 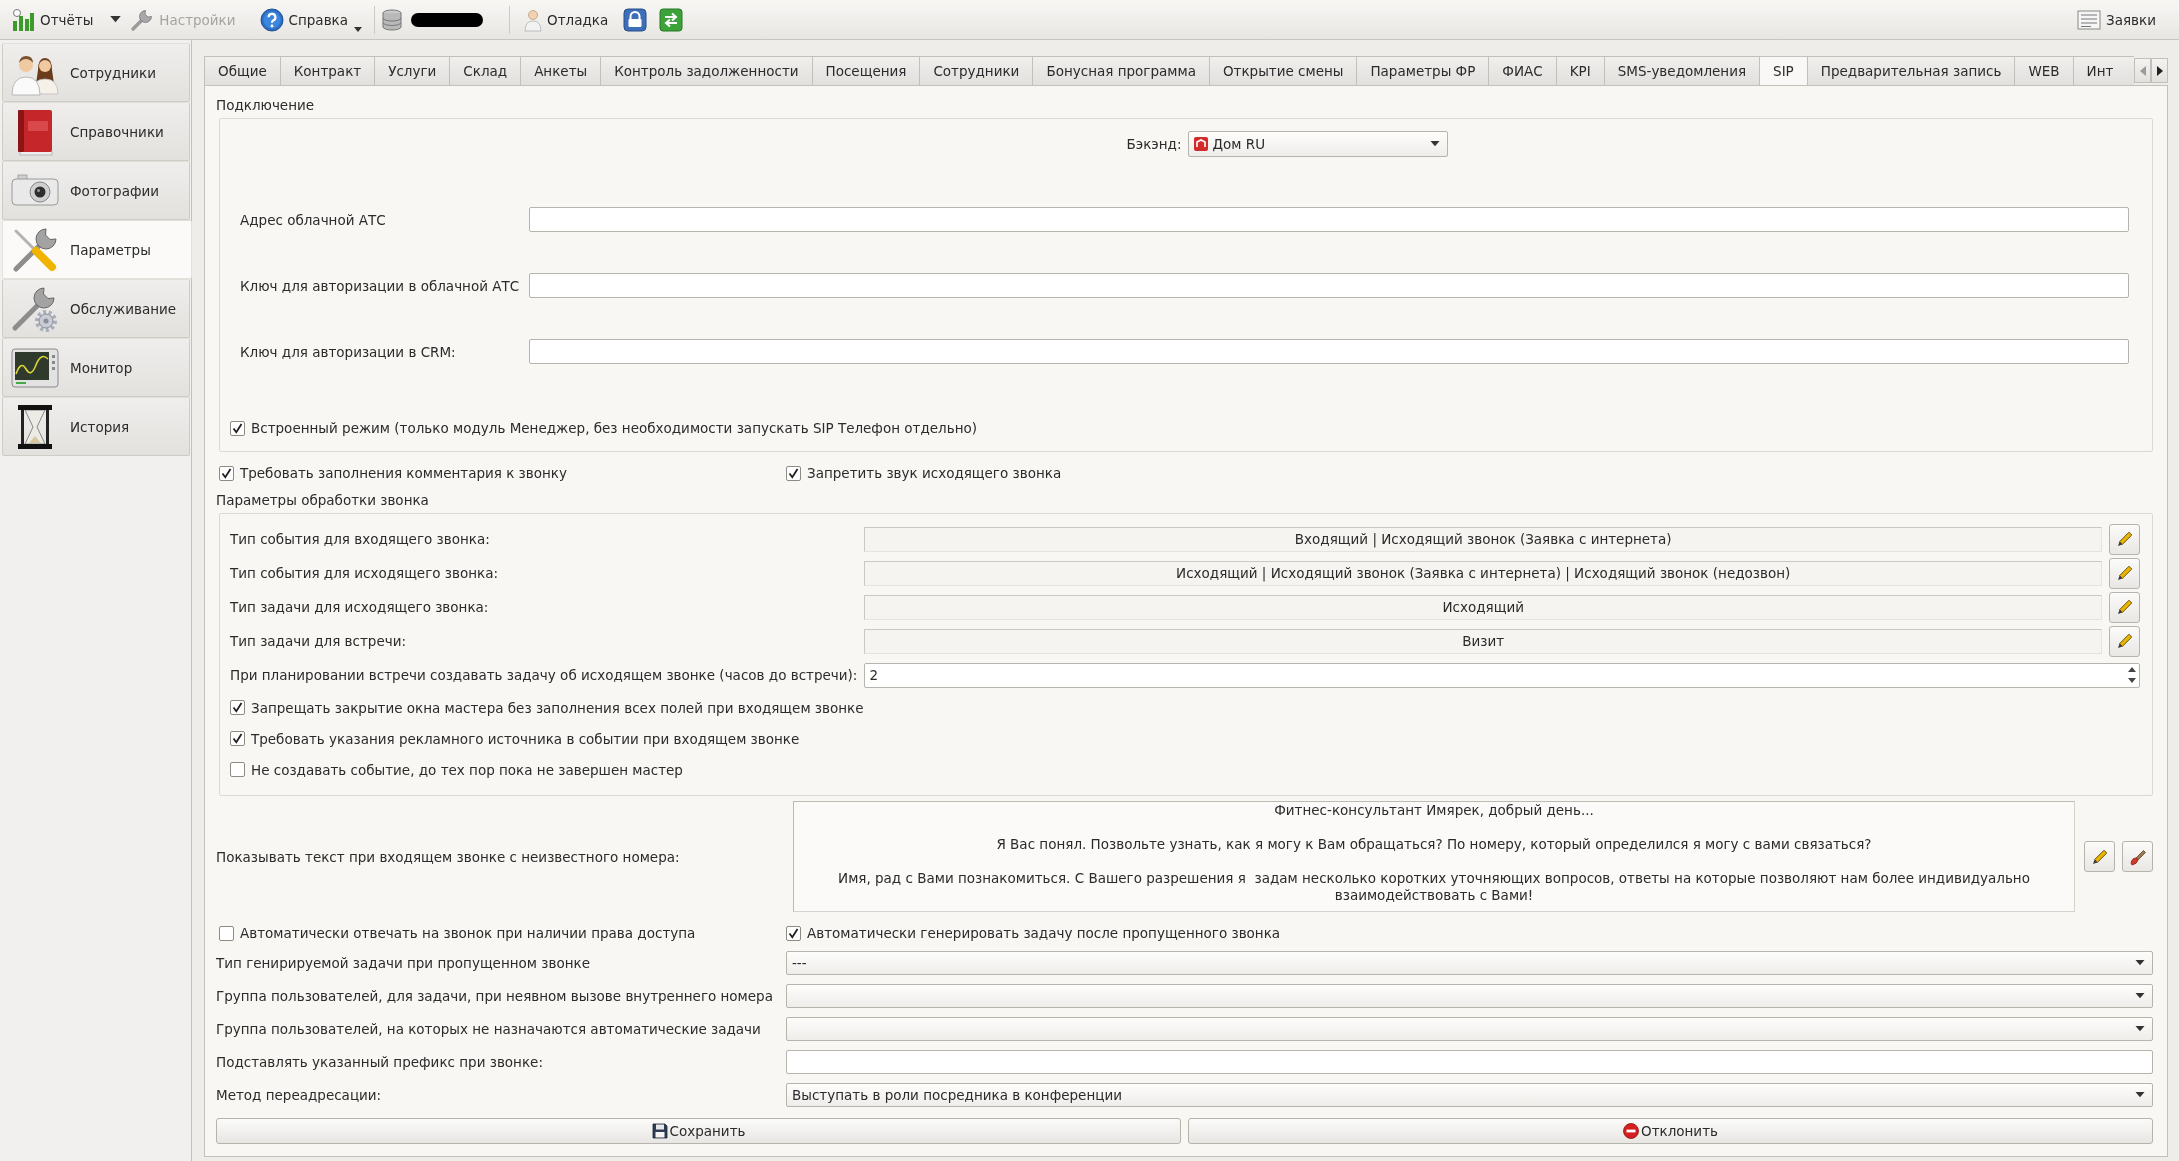 What do you see at coordinates (1911, 70) in the screenshot?
I see `tab: Предварительная запись` at bounding box center [1911, 70].